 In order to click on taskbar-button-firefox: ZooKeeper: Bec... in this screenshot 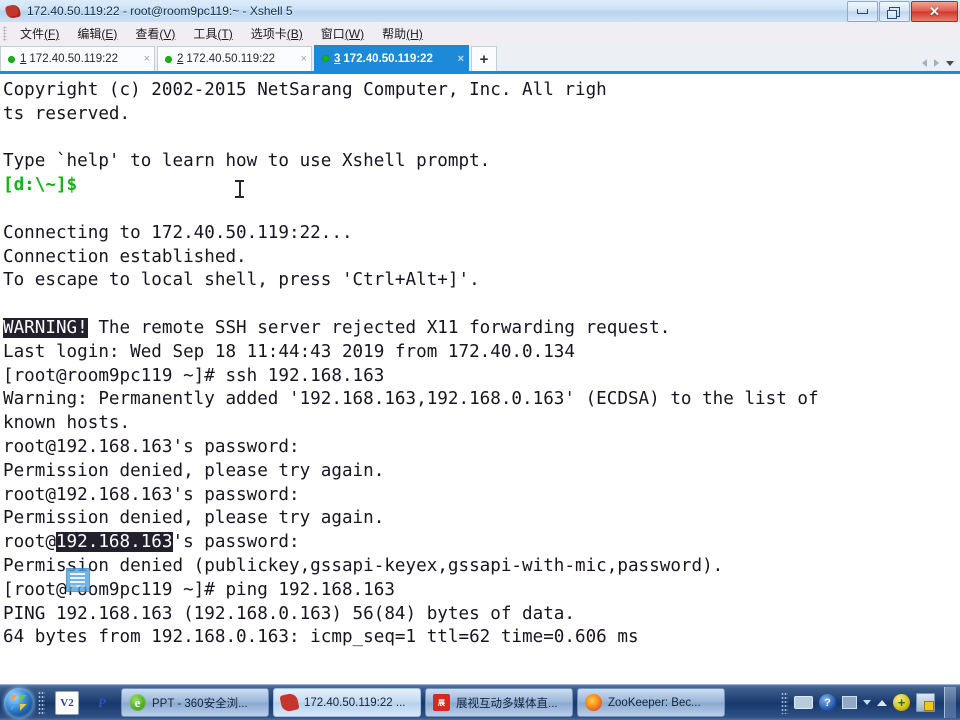, I will do `click(651, 702)`.